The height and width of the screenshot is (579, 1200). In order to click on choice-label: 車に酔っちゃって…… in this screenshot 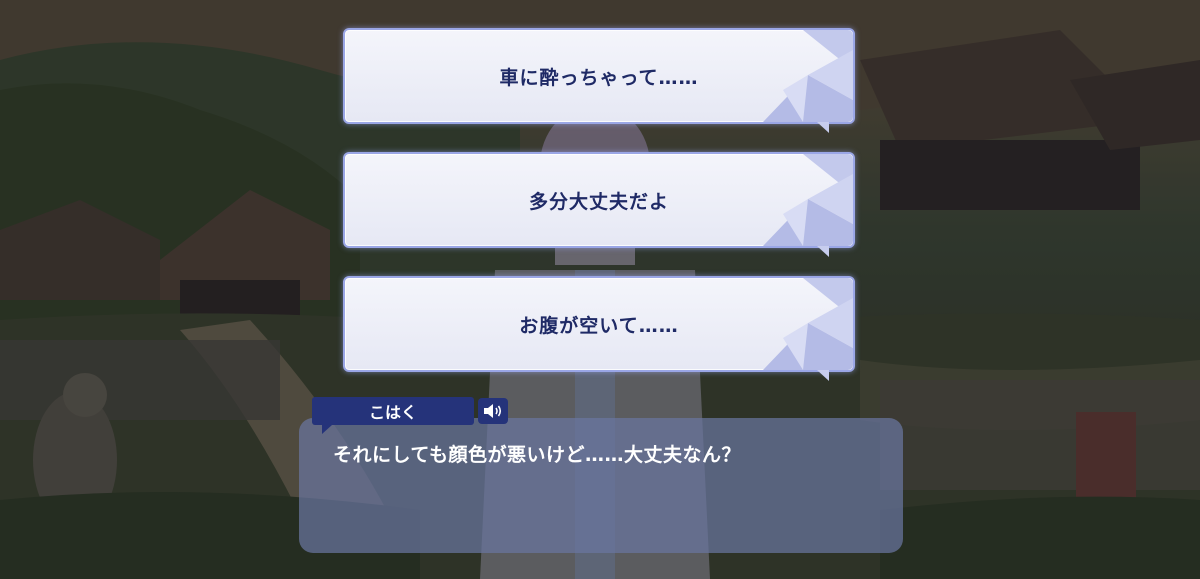, I will do `click(599, 77)`.